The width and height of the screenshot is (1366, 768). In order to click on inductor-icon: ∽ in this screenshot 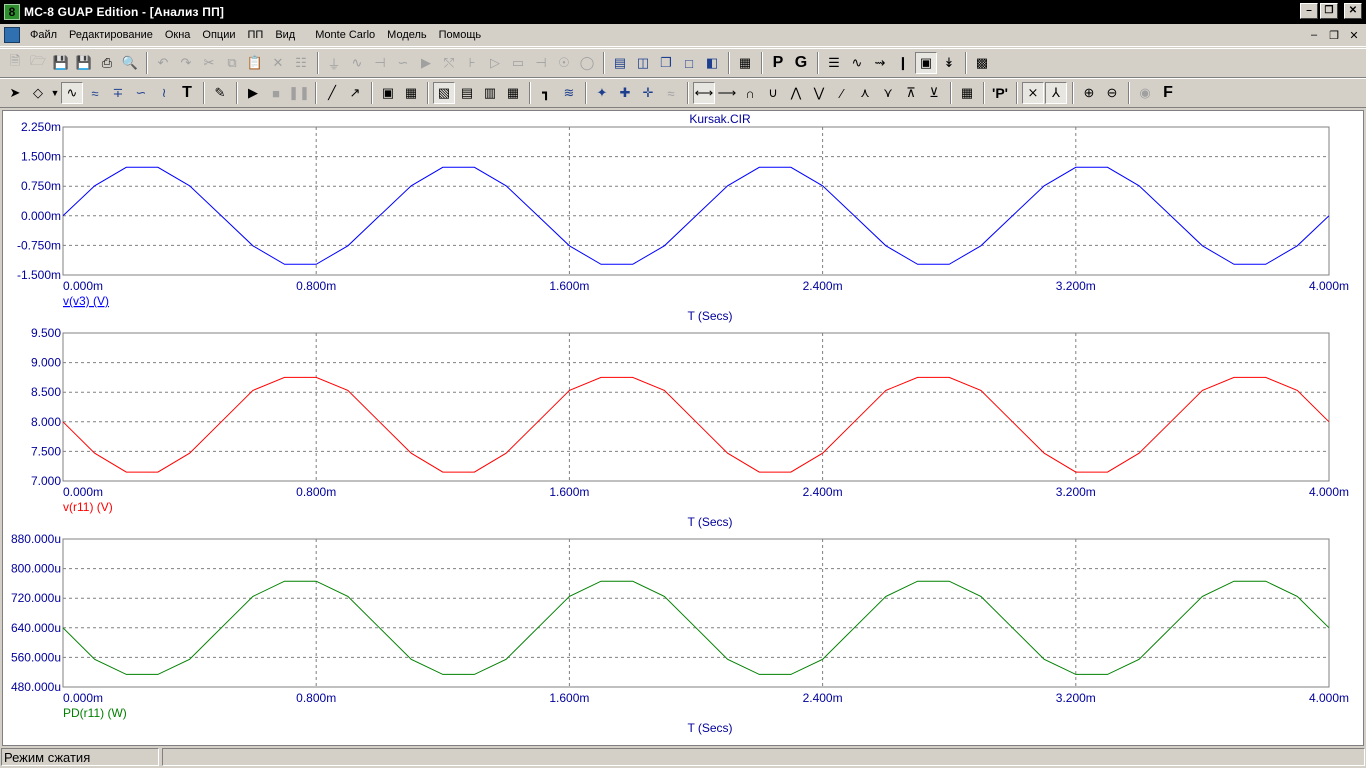, I will do `click(403, 63)`.